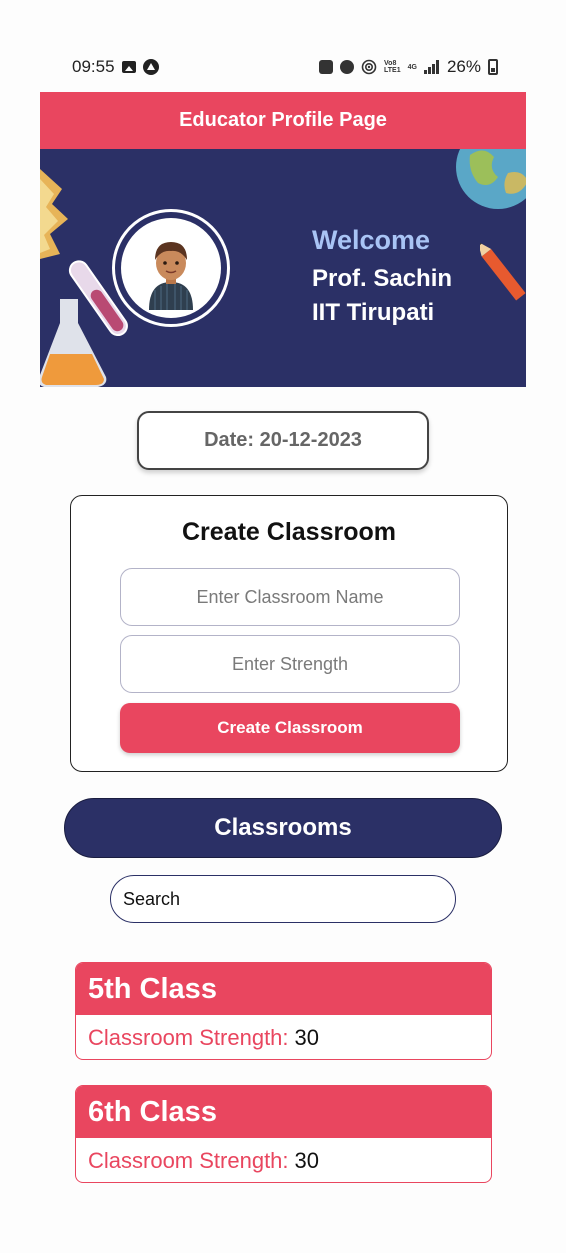 The height and width of the screenshot is (1253, 566). I want to click on classroom-card: 6th Class Classroom Strength: 30, so click(283, 1134).